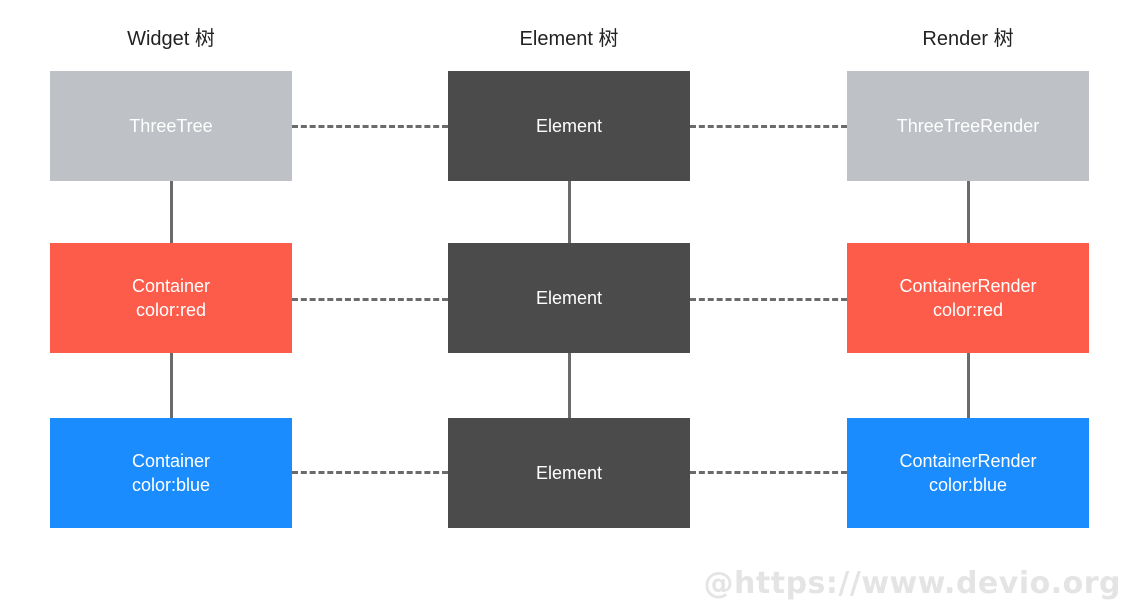  Describe the element at coordinates (569, 298) in the screenshot. I see `element-node-2: Element` at that location.